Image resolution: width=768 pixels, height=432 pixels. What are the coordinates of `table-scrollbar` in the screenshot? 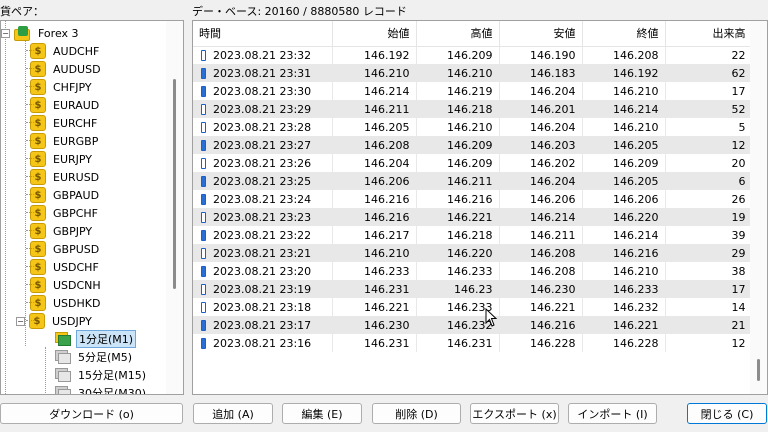 It's located at (758, 207).